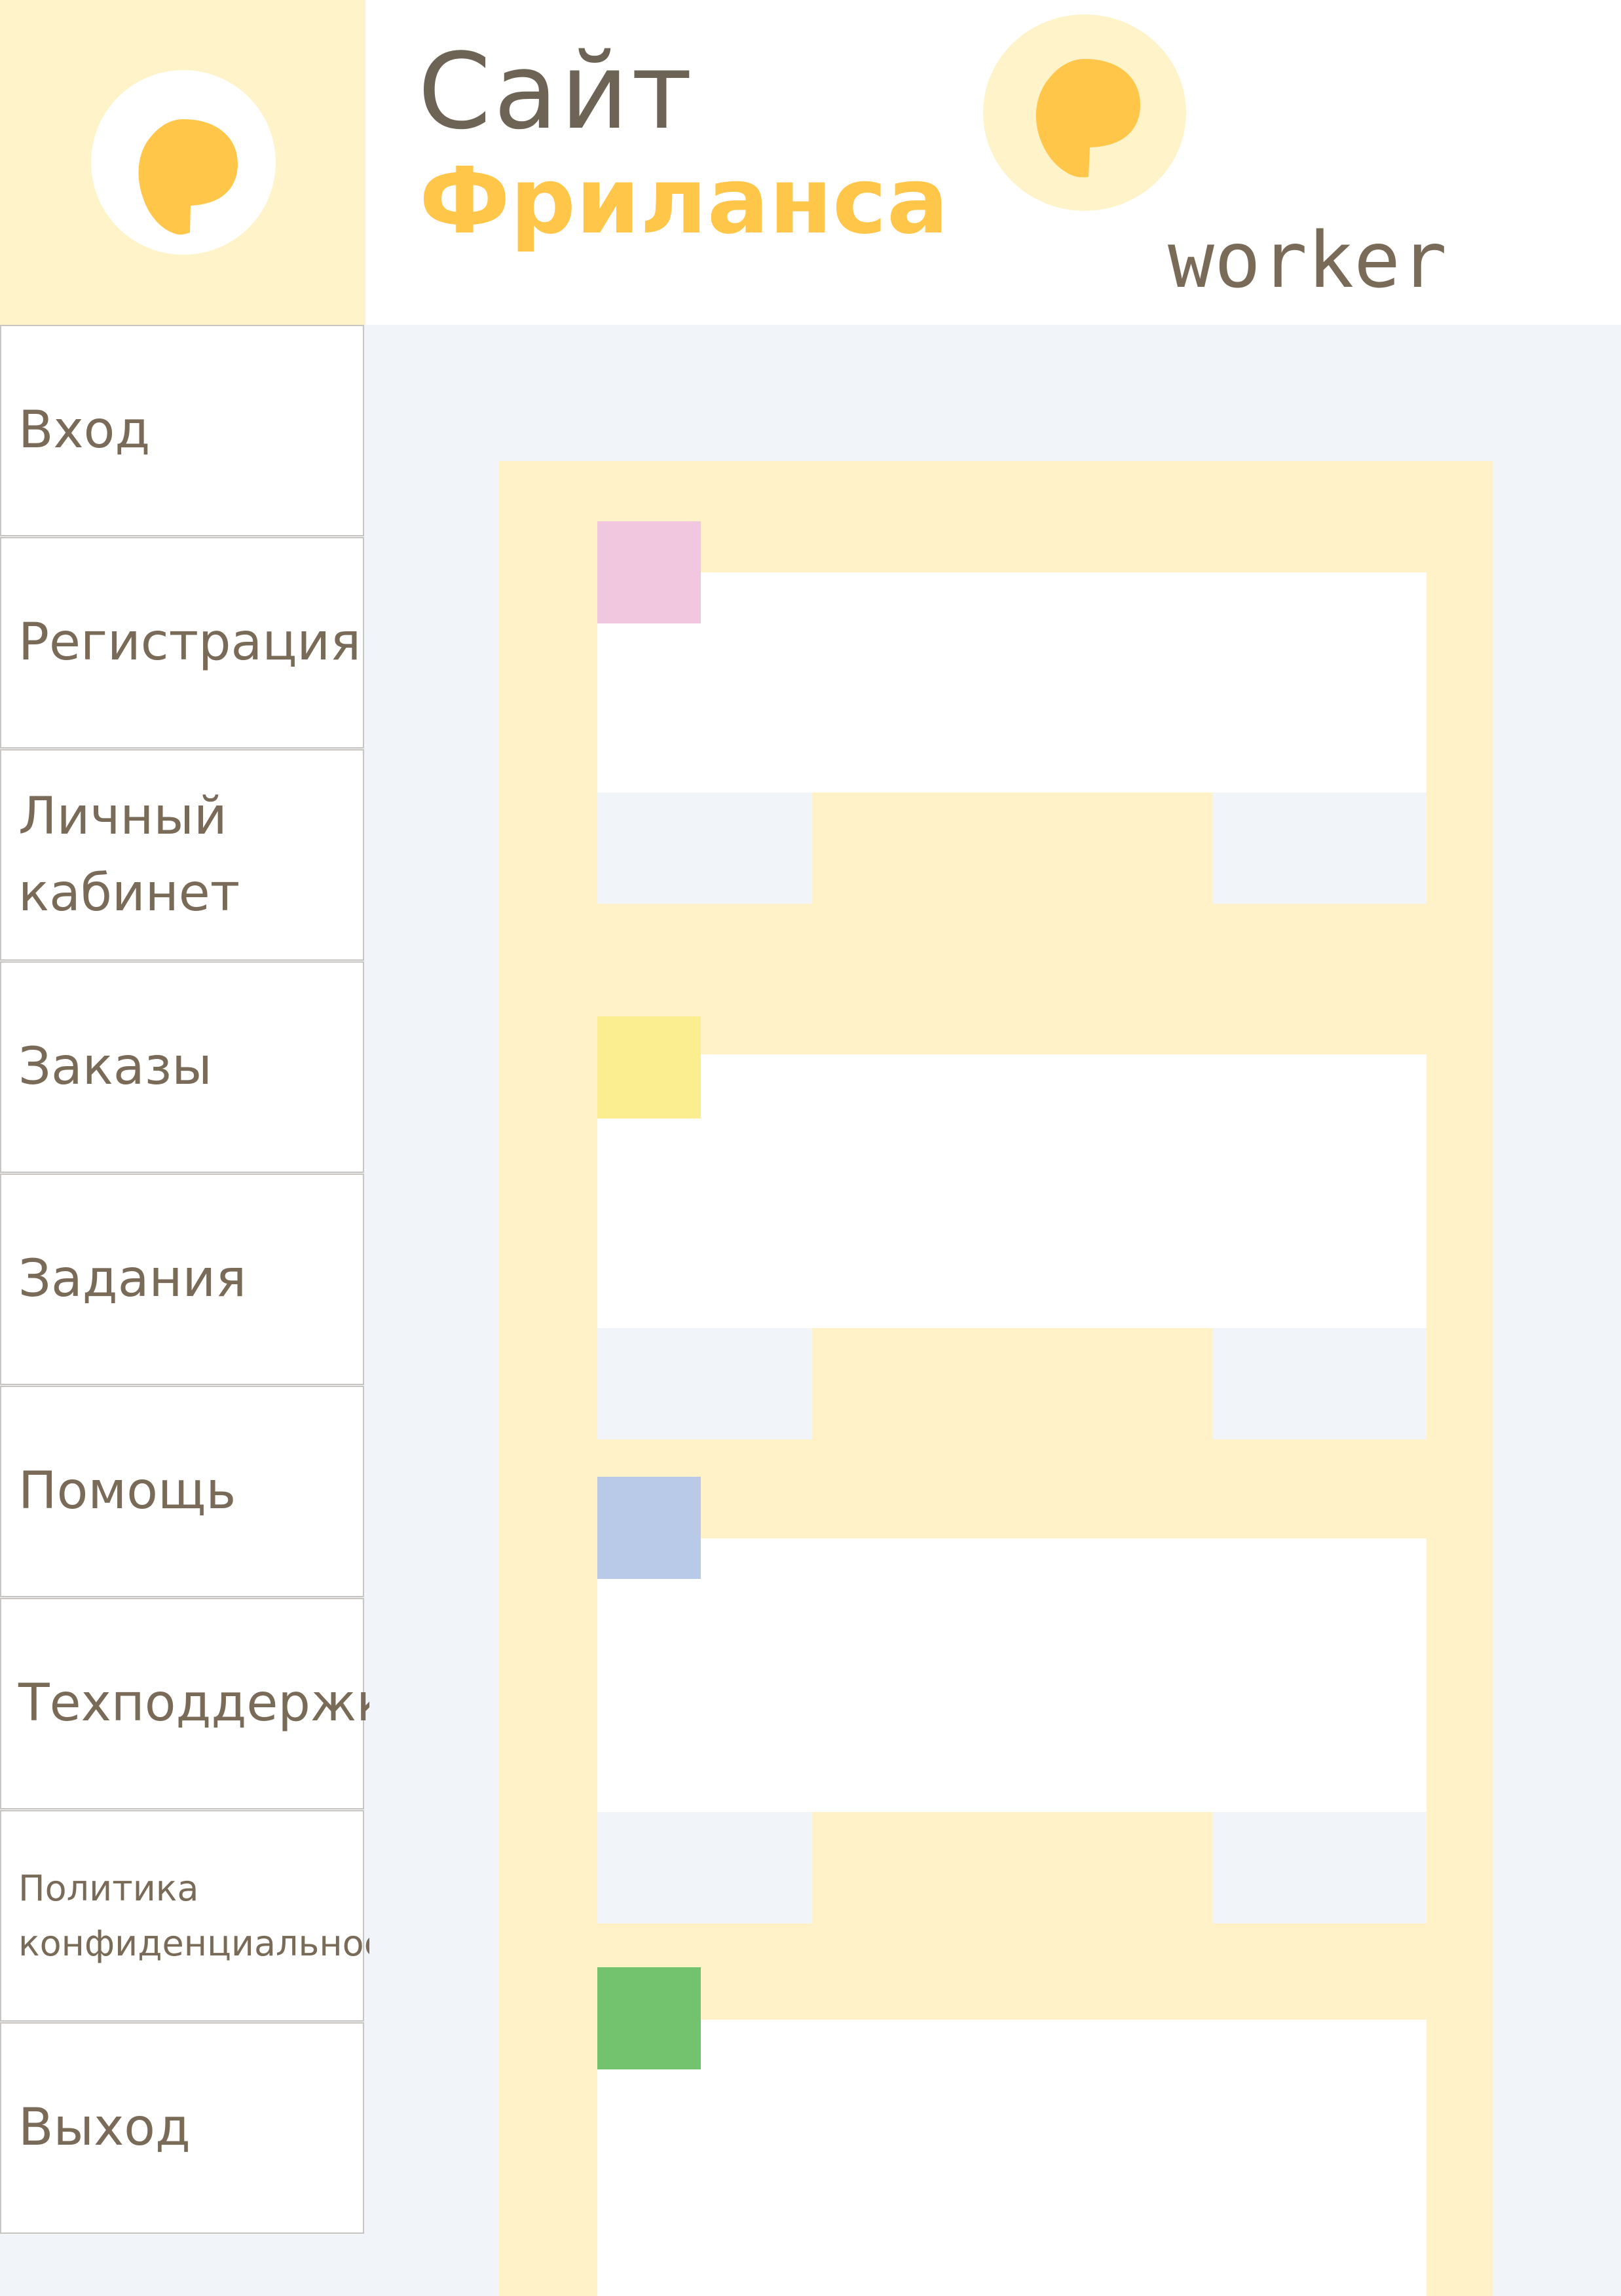 Image resolution: width=1621 pixels, height=2296 pixels. Describe the element at coordinates (132, 1279) in the screenshot. I see `sidebar-item-label: Задания` at that location.